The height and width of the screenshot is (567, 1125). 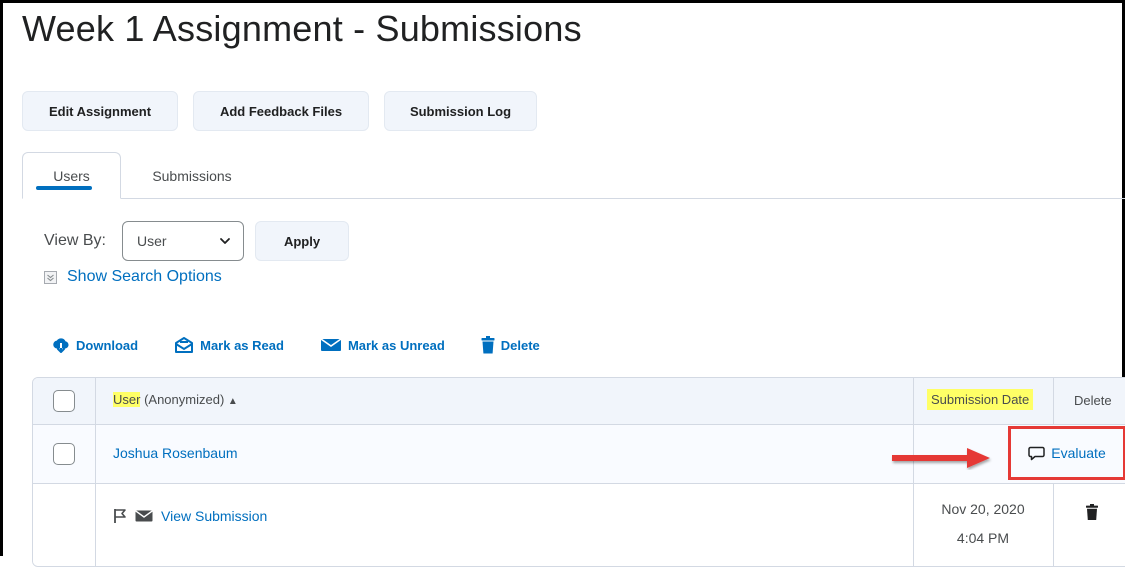 What do you see at coordinates (1, 278) in the screenshot?
I see `frame-border-left` at bounding box center [1, 278].